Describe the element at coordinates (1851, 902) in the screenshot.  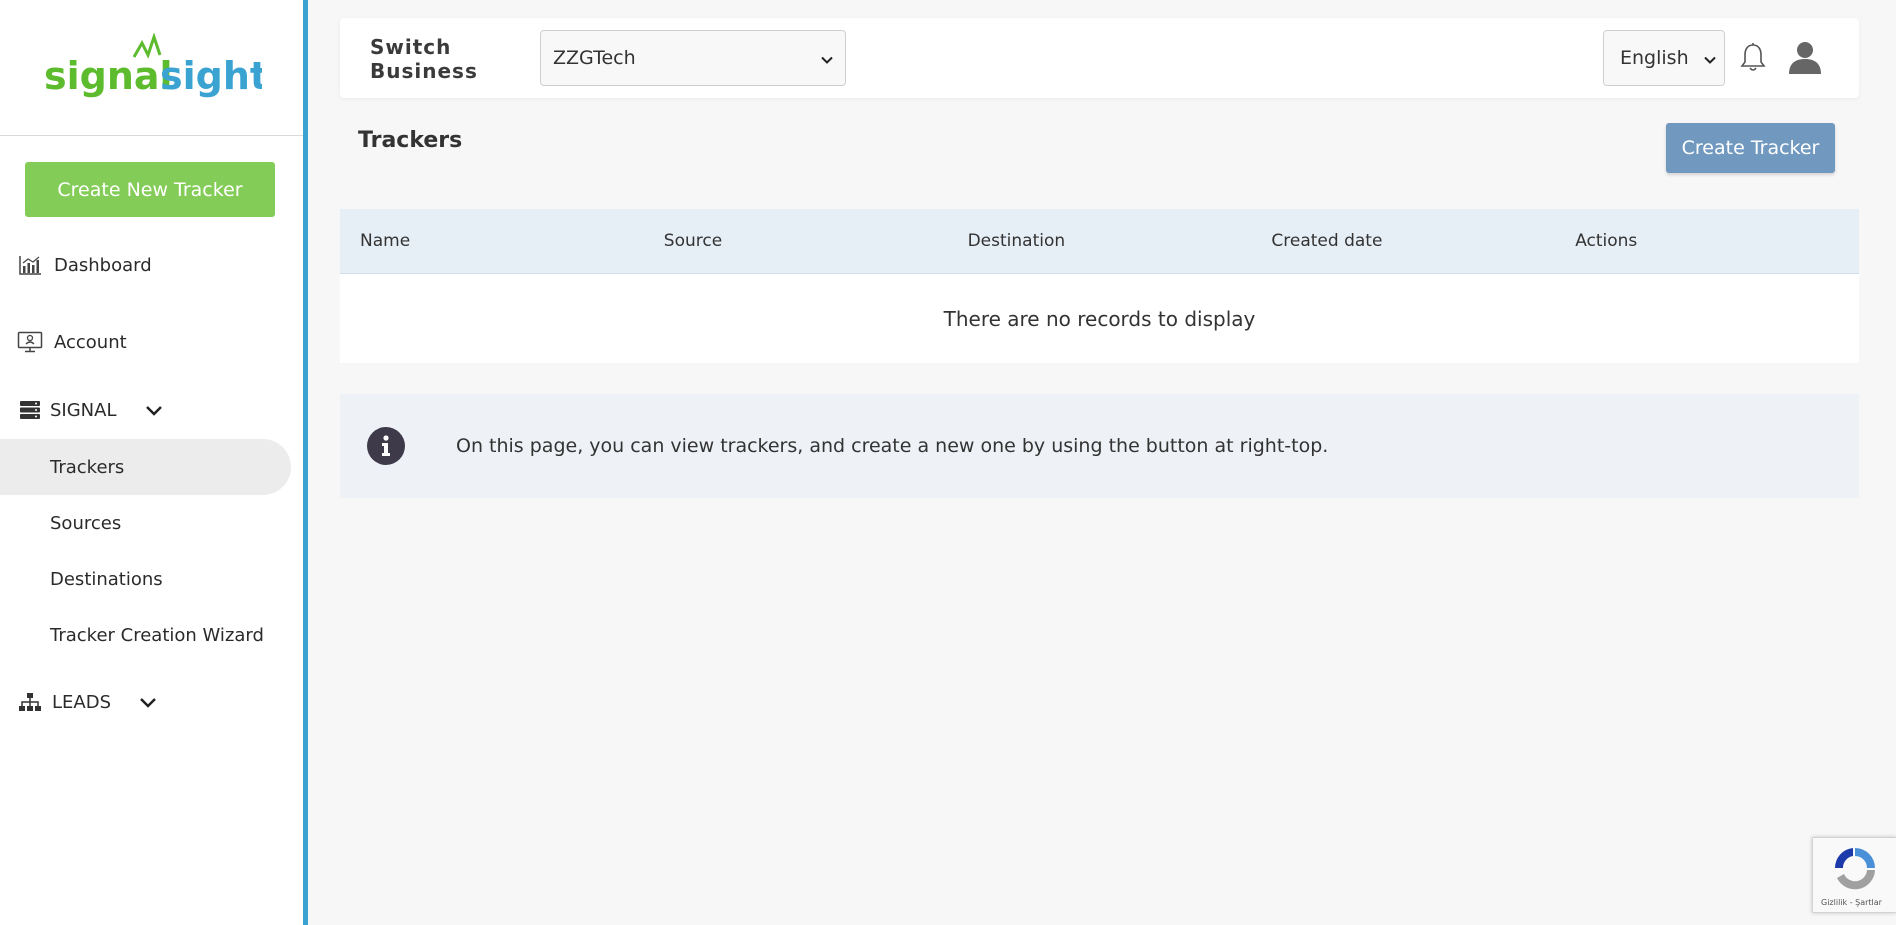
I see `recaptcha-text: Gizlilik - Şartlar` at that location.